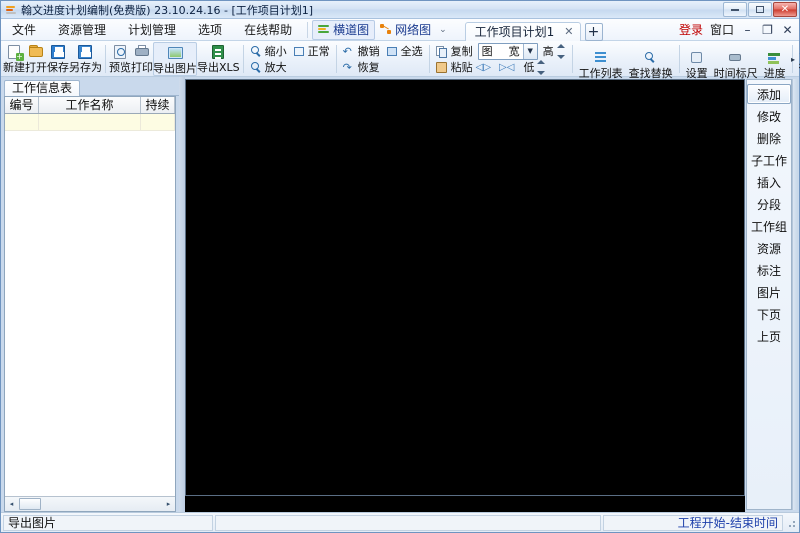  I want to click on toolbar-button-new: + 新建, so click(14, 59).